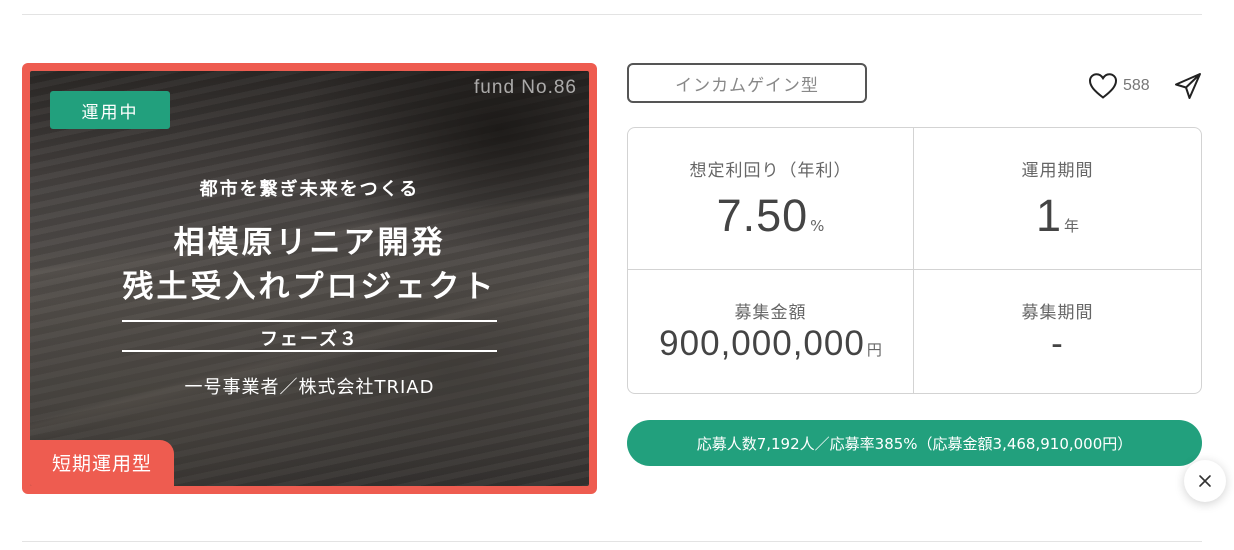 The width and height of the screenshot is (1234, 550). What do you see at coordinates (309, 339) in the screenshot?
I see `fund-phase: フェーズ３` at bounding box center [309, 339].